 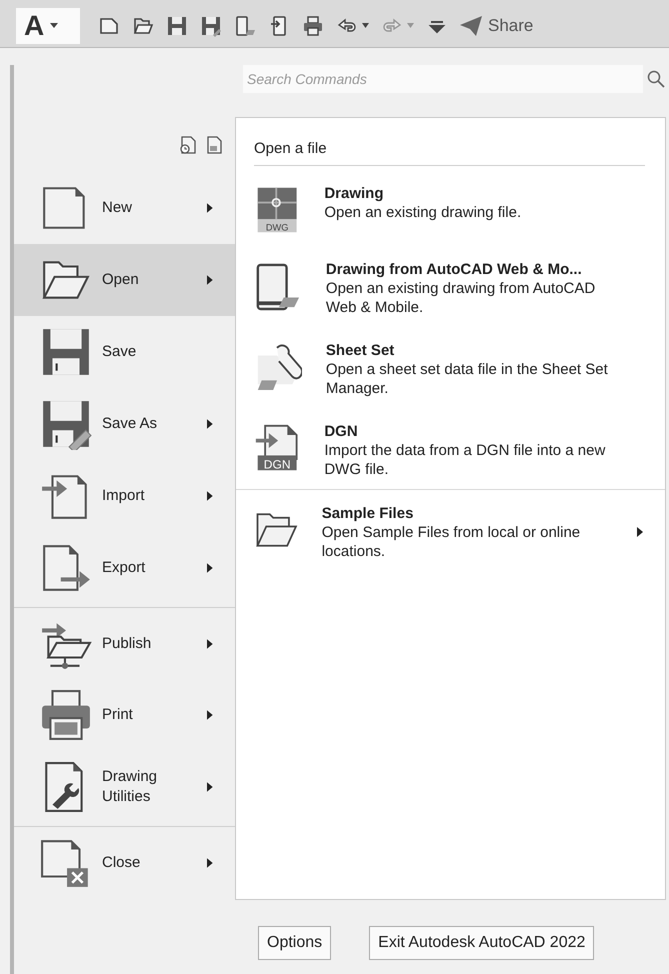 What do you see at coordinates (481, 943) in the screenshot?
I see `exit-button: Exit Autodesk AutoCAD 2022` at bounding box center [481, 943].